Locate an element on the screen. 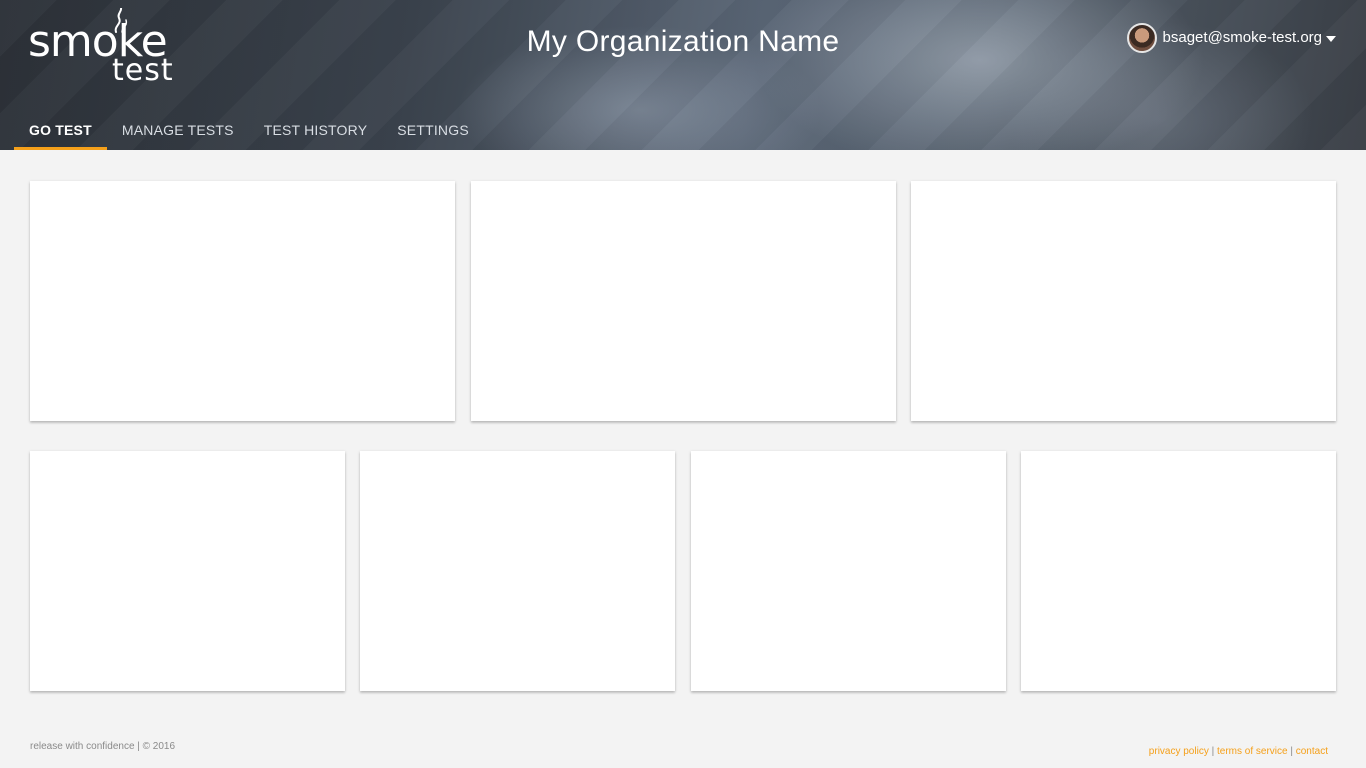 The width and height of the screenshot is (1366, 768). tab-manage-tests: MANAGE TESTS is located at coordinates (178, 130).